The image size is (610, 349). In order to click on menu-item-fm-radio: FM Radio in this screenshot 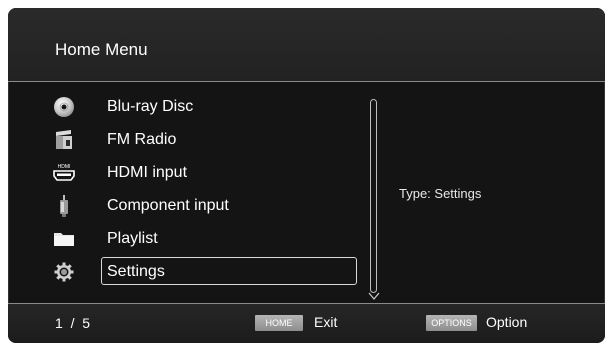, I will do `click(188, 141)`.